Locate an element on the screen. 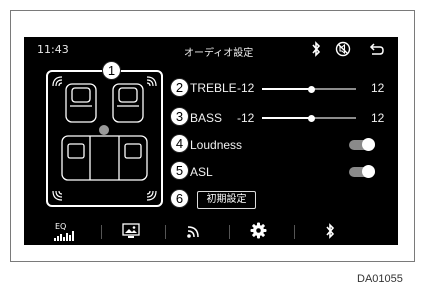 Image resolution: width=424 pixels, height=291 pixels. asl-toggle is located at coordinates (362, 171).